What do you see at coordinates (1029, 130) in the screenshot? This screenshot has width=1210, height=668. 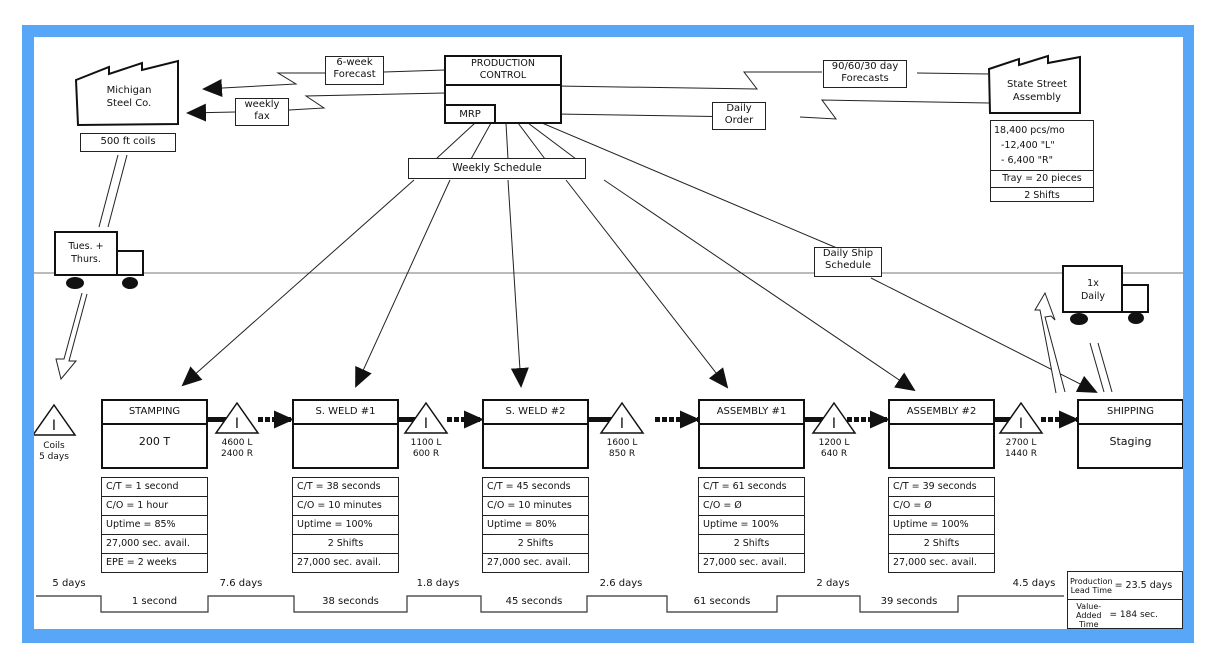 I see `customer-demand-total: 18,400 pcs/mo` at bounding box center [1029, 130].